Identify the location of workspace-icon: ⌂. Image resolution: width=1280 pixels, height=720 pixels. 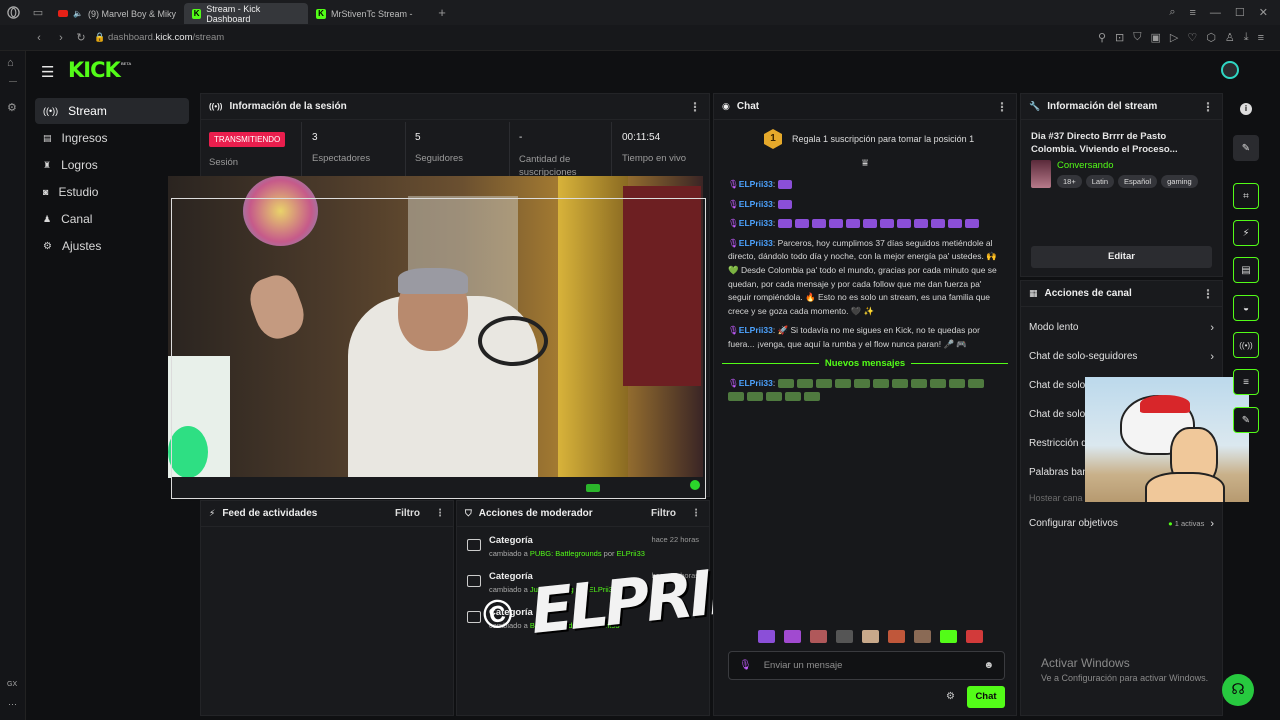
(10, 63).